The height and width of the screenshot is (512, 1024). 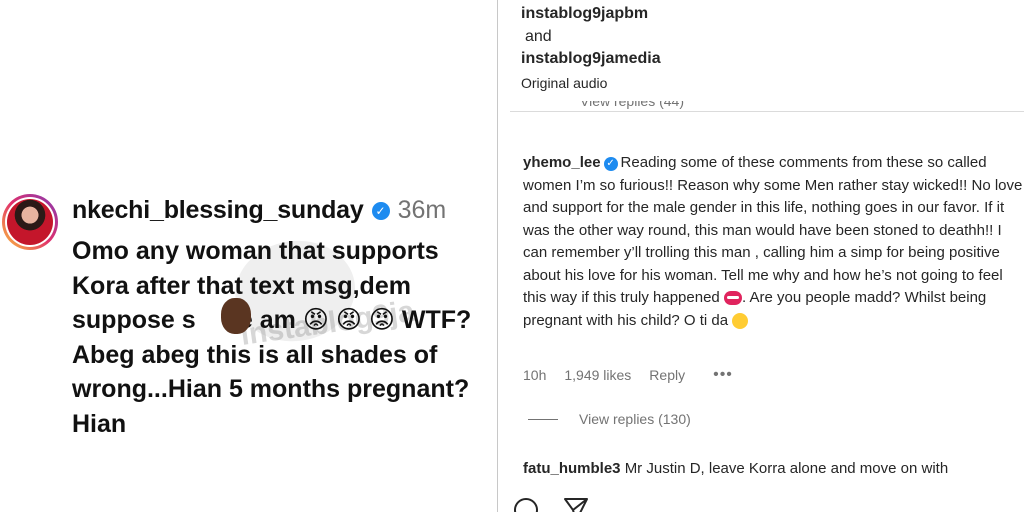 What do you see at coordinates (535, 375) in the screenshot?
I see `comment-timestamp: 10h` at bounding box center [535, 375].